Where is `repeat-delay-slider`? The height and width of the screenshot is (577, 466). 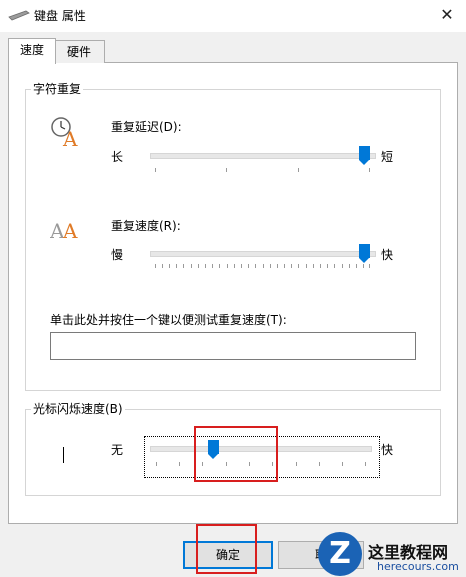
repeat-delay-slider is located at coordinates (263, 161).